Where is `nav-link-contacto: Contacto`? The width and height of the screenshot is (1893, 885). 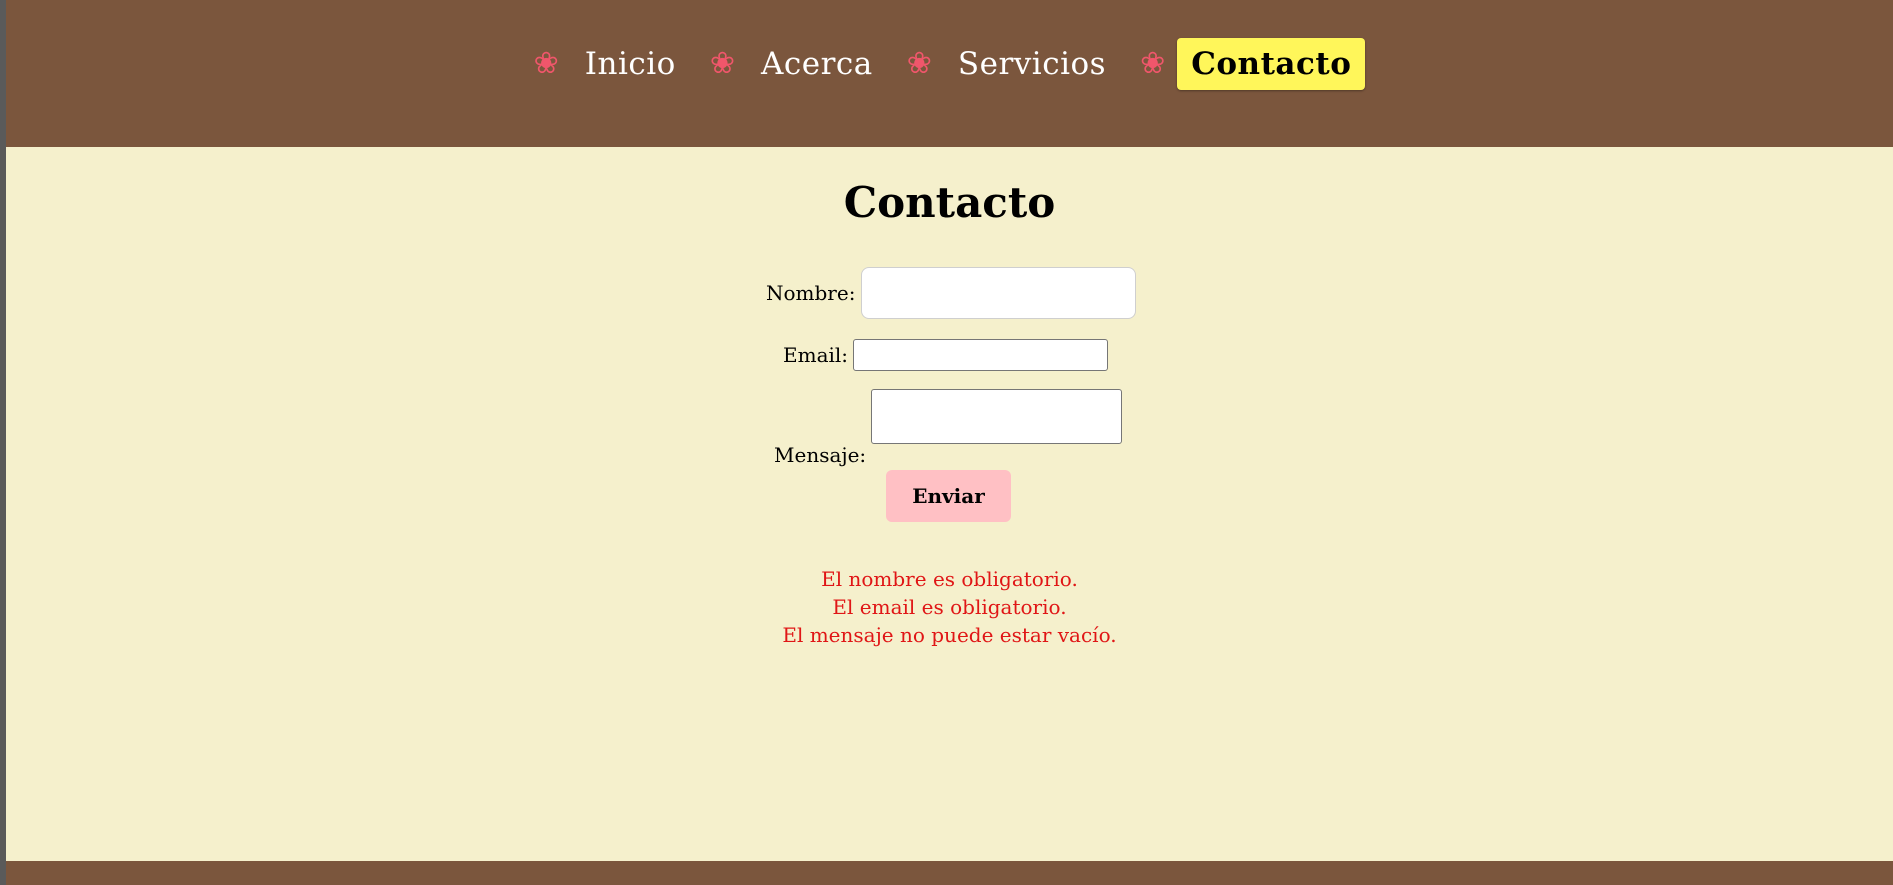 nav-link-contacto: Contacto is located at coordinates (1271, 64).